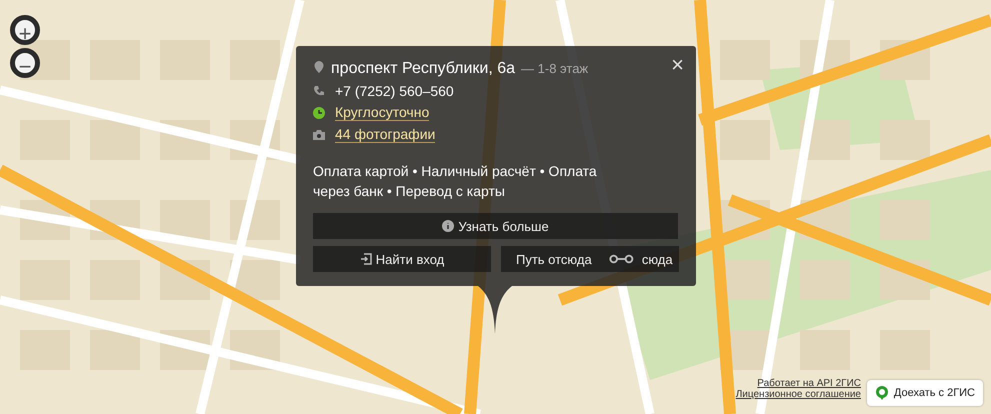 Image resolution: width=991 pixels, height=414 pixels. I want to click on more-info-button: Узнать больше, so click(495, 226).